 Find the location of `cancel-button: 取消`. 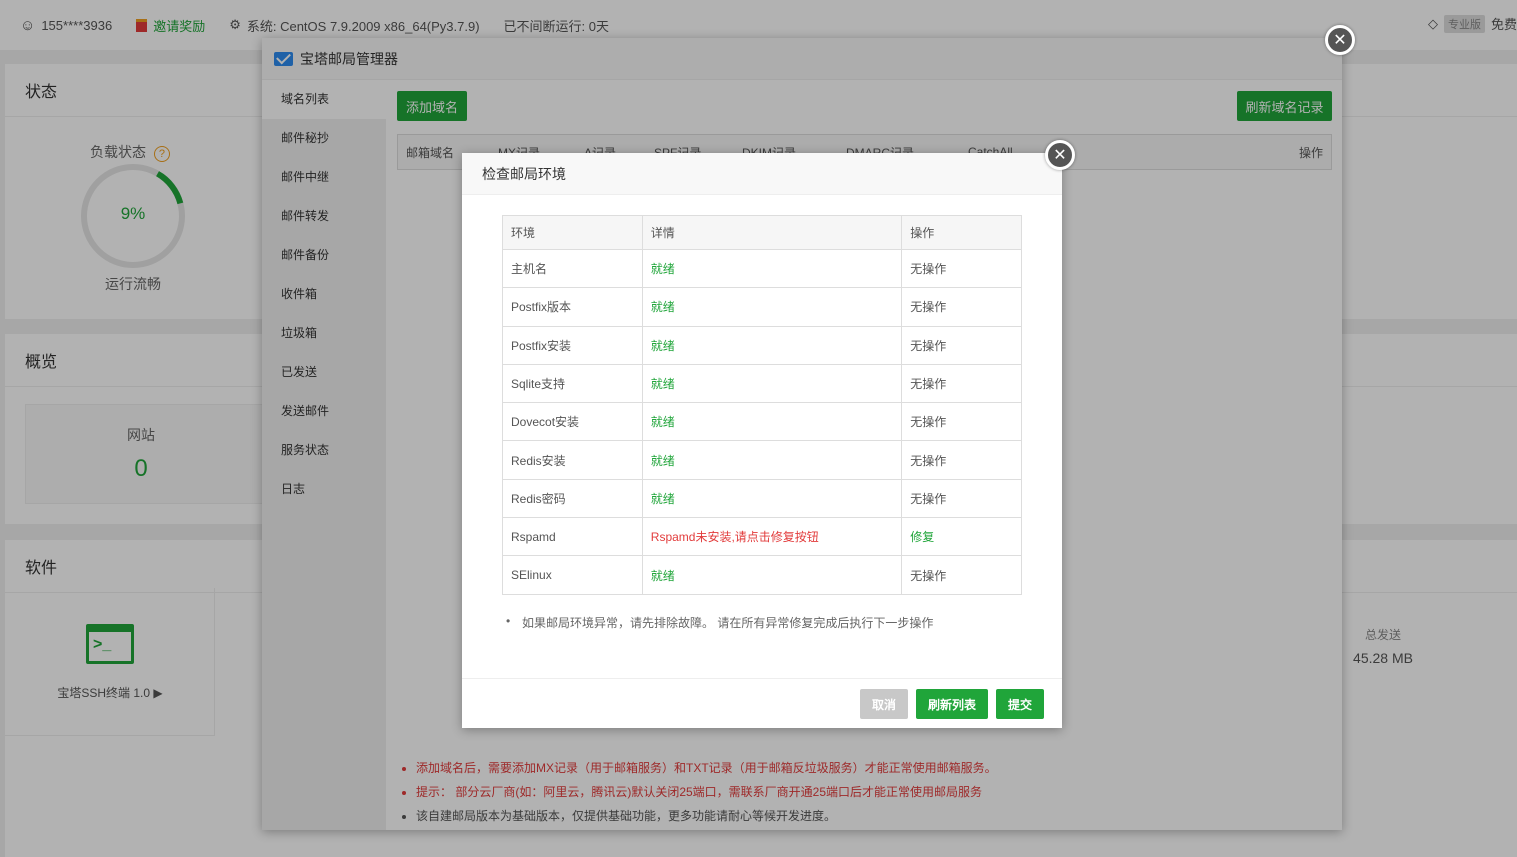

cancel-button: 取消 is located at coordinates (884, 704).